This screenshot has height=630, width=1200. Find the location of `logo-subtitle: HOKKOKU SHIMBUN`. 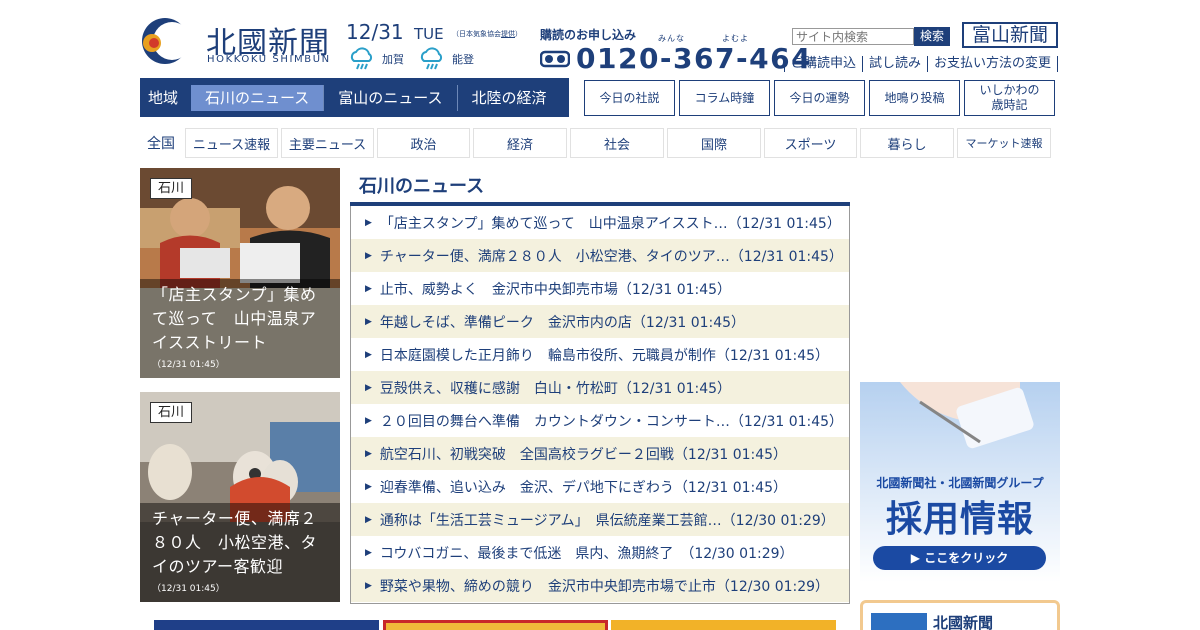

logo-subtitle: HOKKOKU SHIMBUN is located at coordinates (269, 59).